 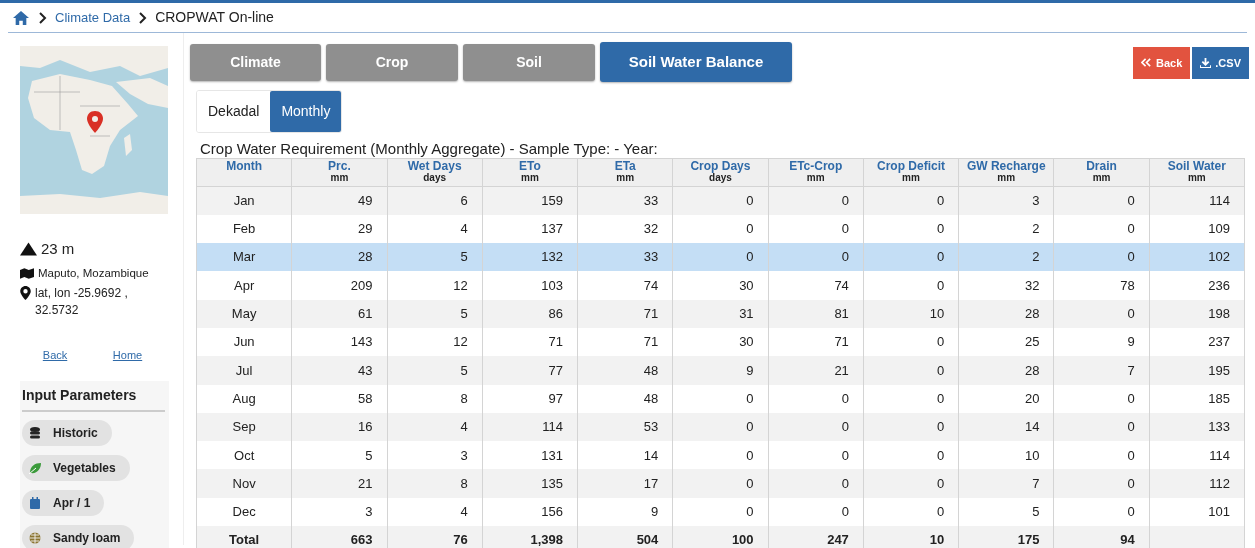 I want to click on table-cell: 77, so click(x=556, y=370).